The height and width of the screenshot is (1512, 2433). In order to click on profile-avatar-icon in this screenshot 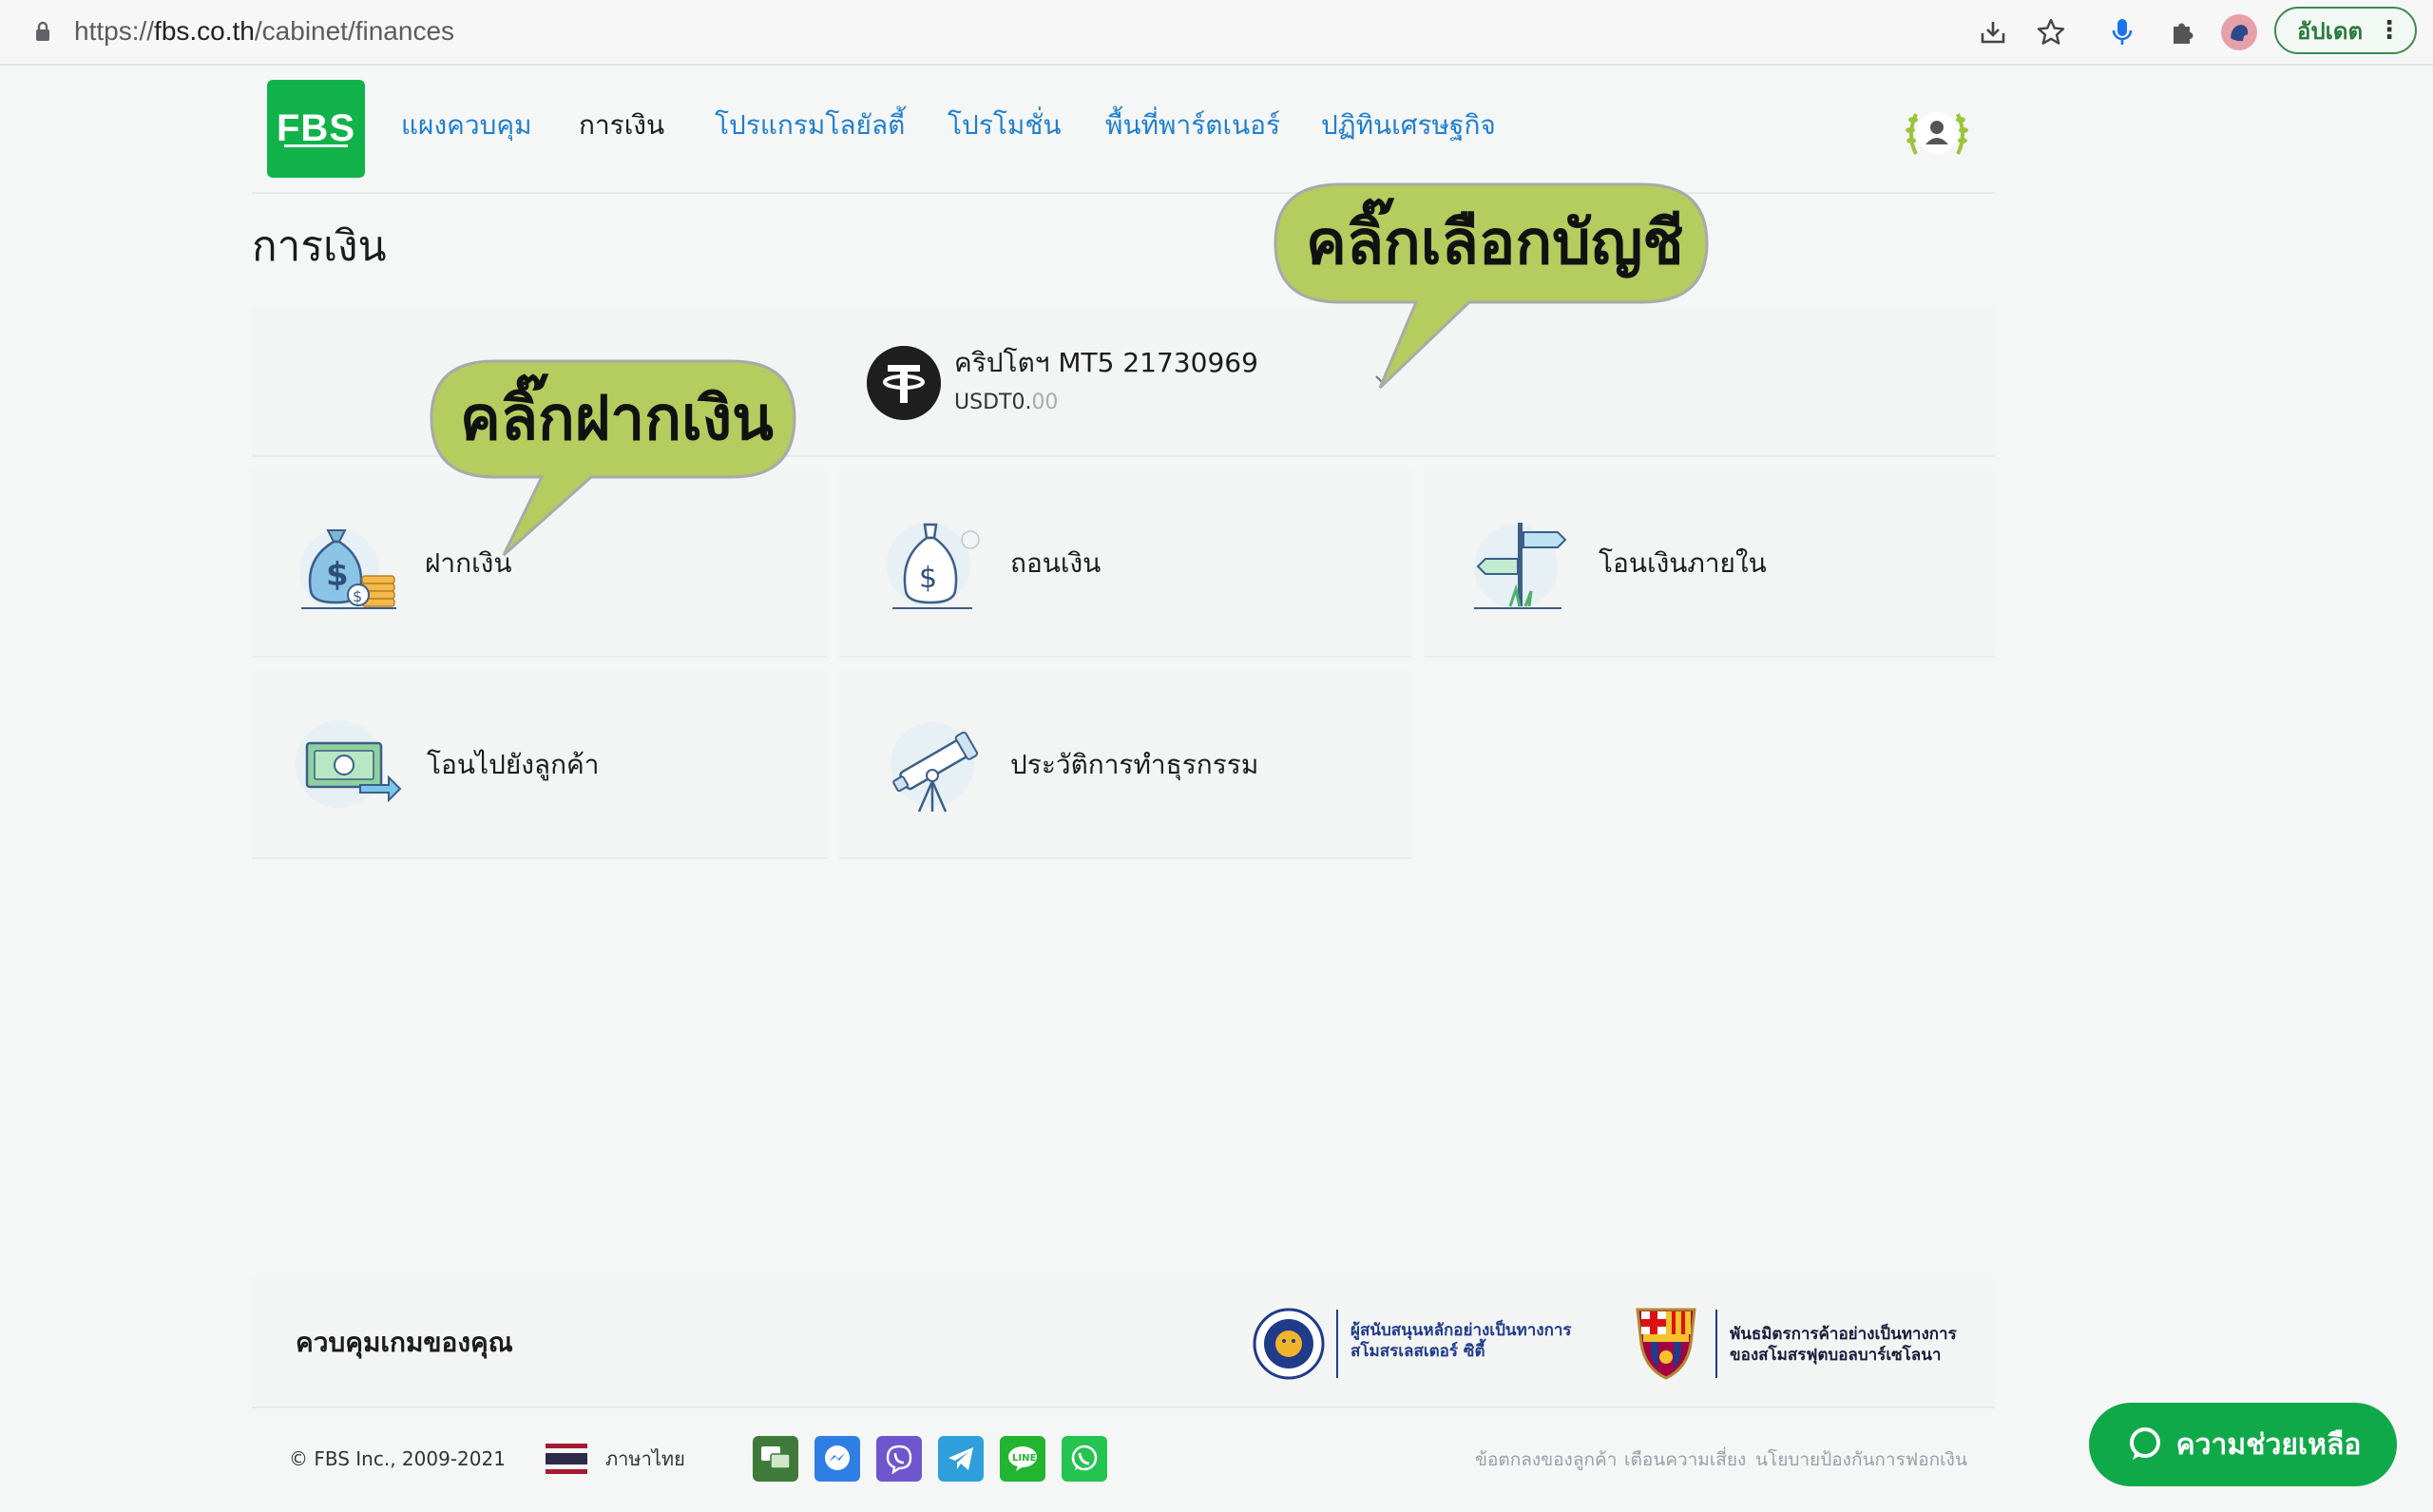, I will do `click(2239, 32)`.